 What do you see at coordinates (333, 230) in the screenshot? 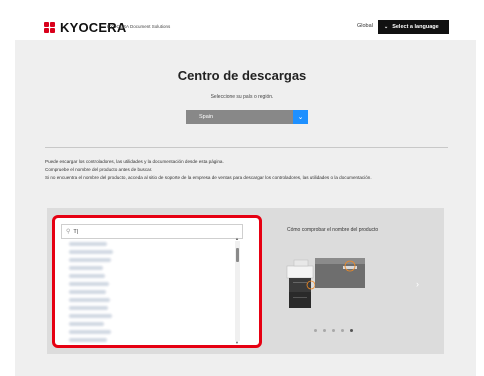
I see `help-title: Cómo comprobar el nombre del producto` at bounding box center [333, 230].